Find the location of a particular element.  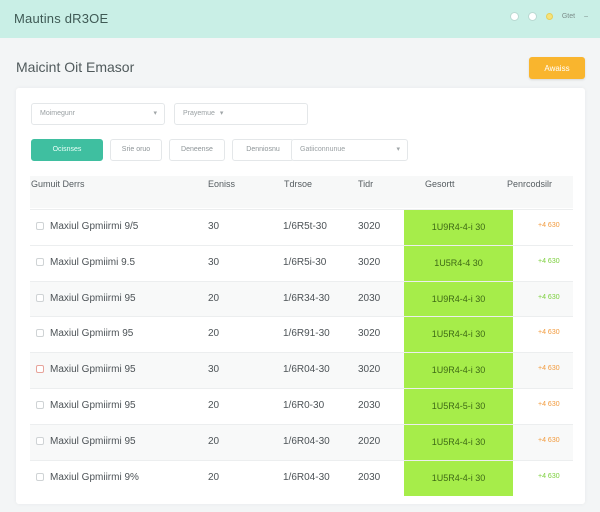

row-code: 1/6R0-30 is located at coordinates (304, 405).